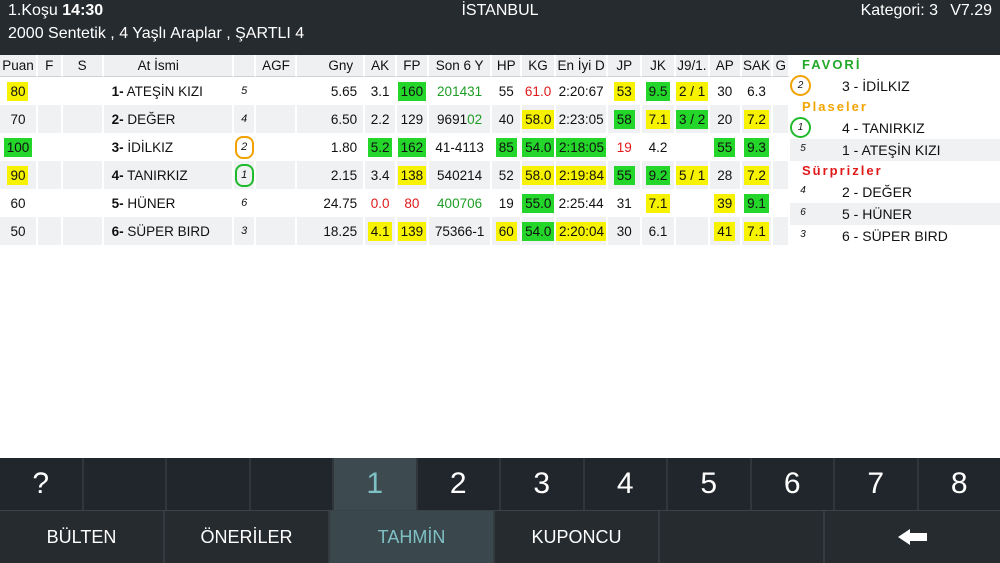 The image size is (1000, 563). What do you see at coordinates (83, 66) in the screenshot?
I see `col-header-s: S` at bounding box center [83, 66].